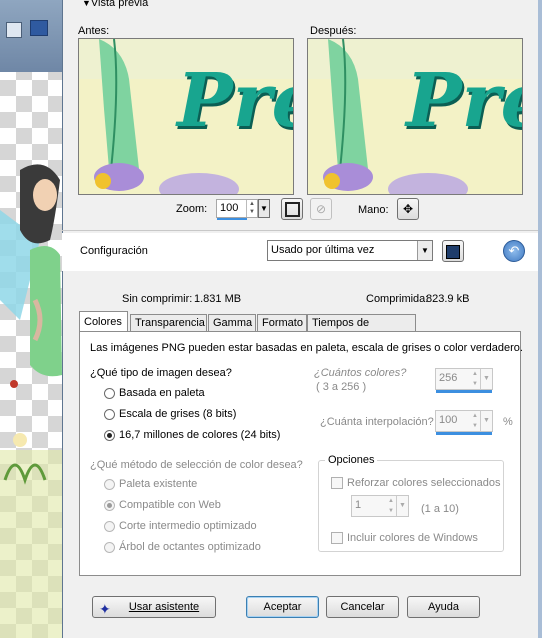  What do you see at coordinates (190, 547) in the screenshot?
I see `radio-octree-label: Árbol de octantes optimizado` at bounding box center [190, 547].